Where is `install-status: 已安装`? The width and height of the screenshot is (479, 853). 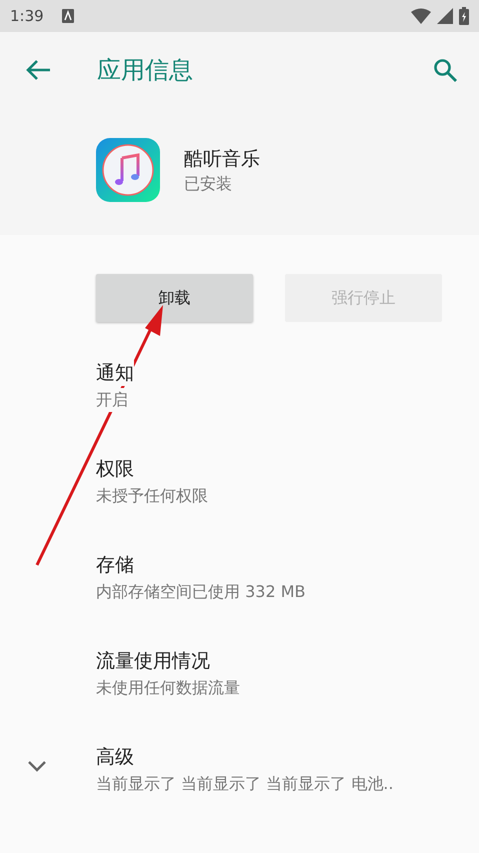
install-status: 已安装 is located at coordinates (208, 184).